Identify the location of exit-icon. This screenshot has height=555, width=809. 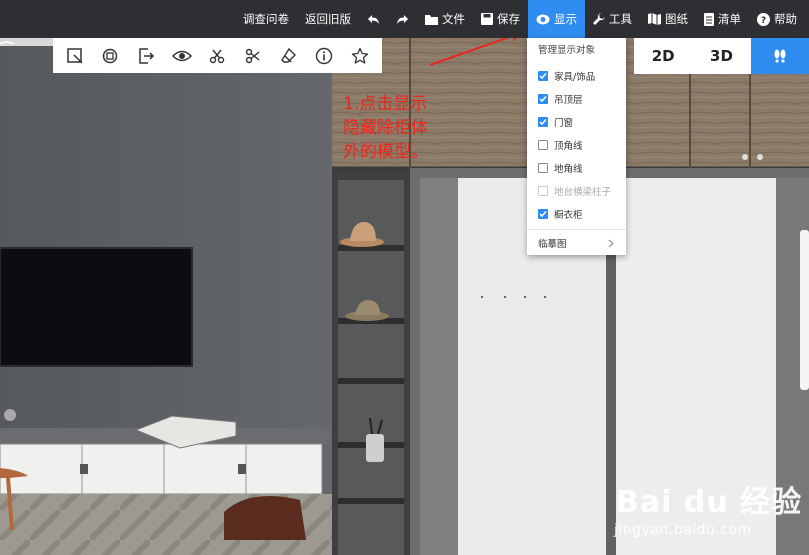
(147, 55).